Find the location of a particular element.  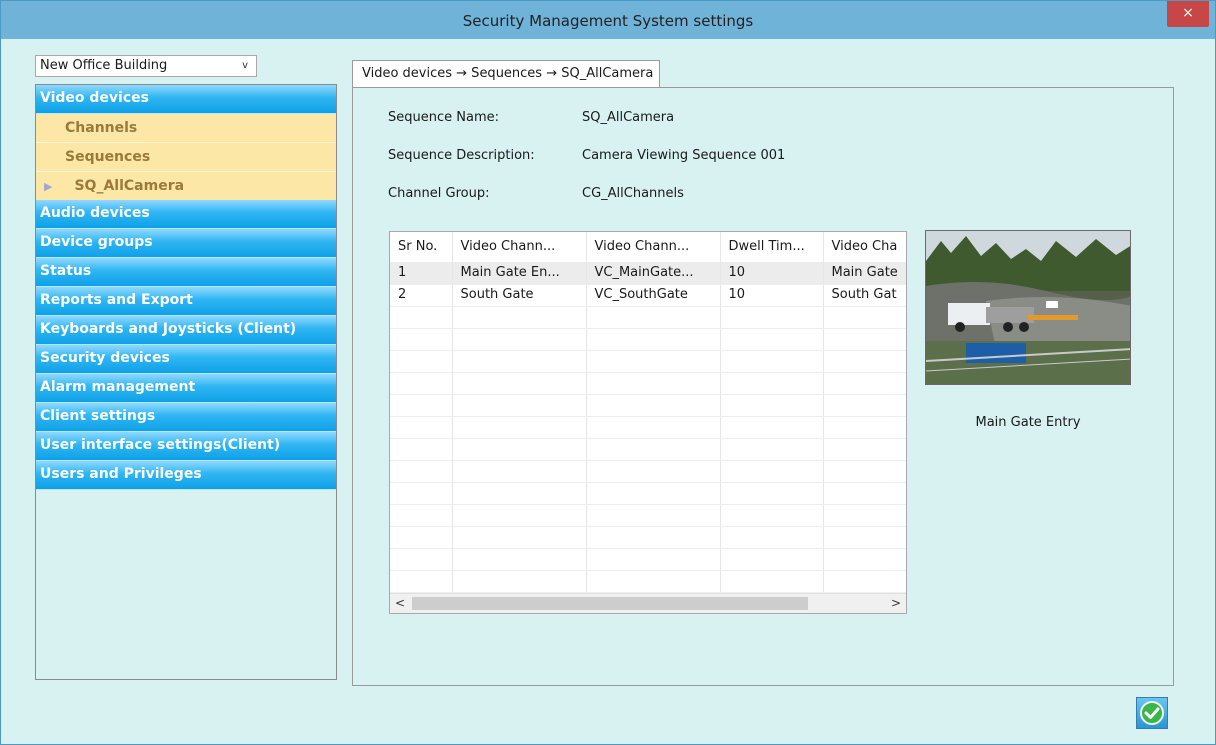

table-cell: 1 is located at coordinates (421, 273).